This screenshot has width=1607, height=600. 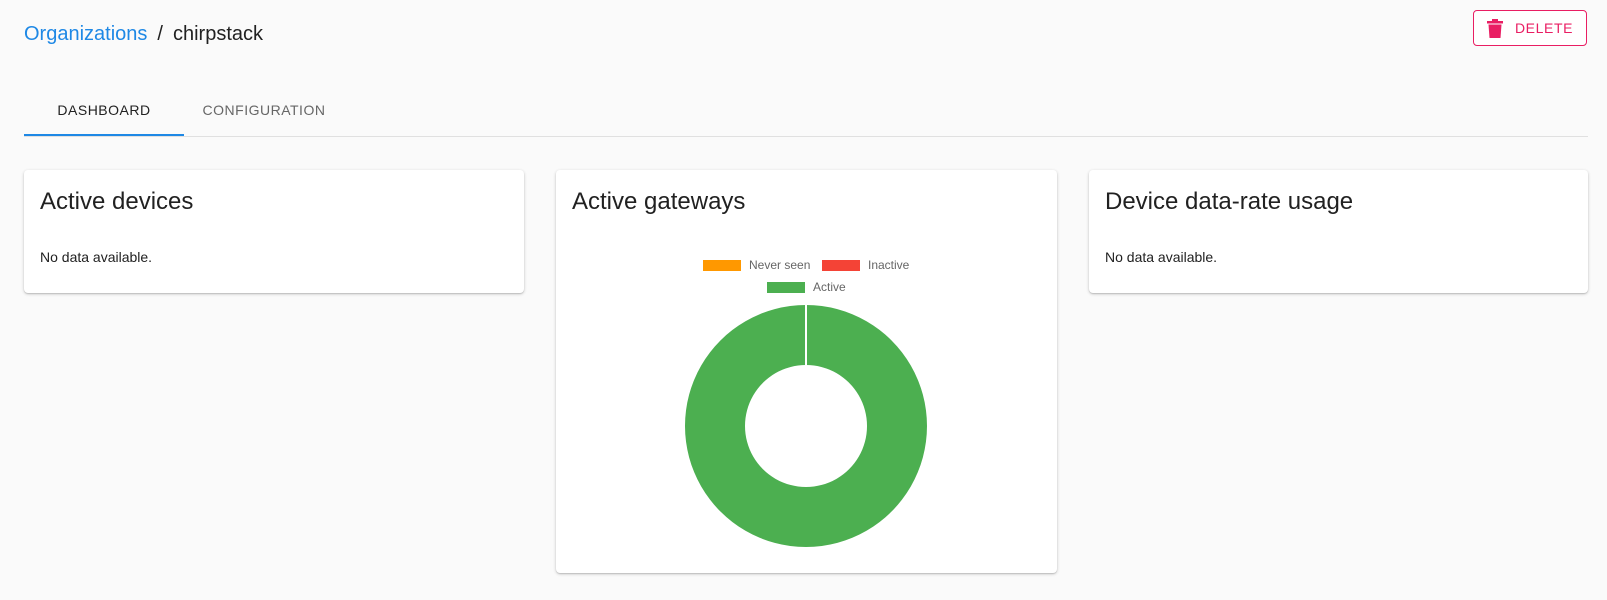 What do you see at coordinates (1229, 201) in the screenshot?
I see `card-title: Device data-rate usage` at bounding box center [1229, 201].